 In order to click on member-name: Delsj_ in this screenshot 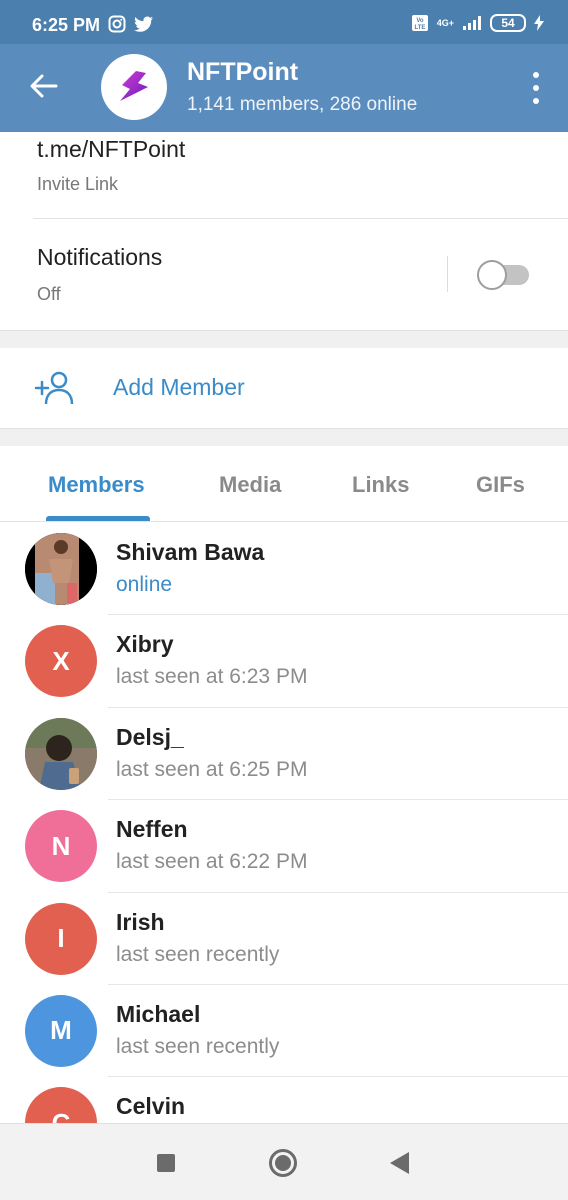, I will do `click(150, 736)`.